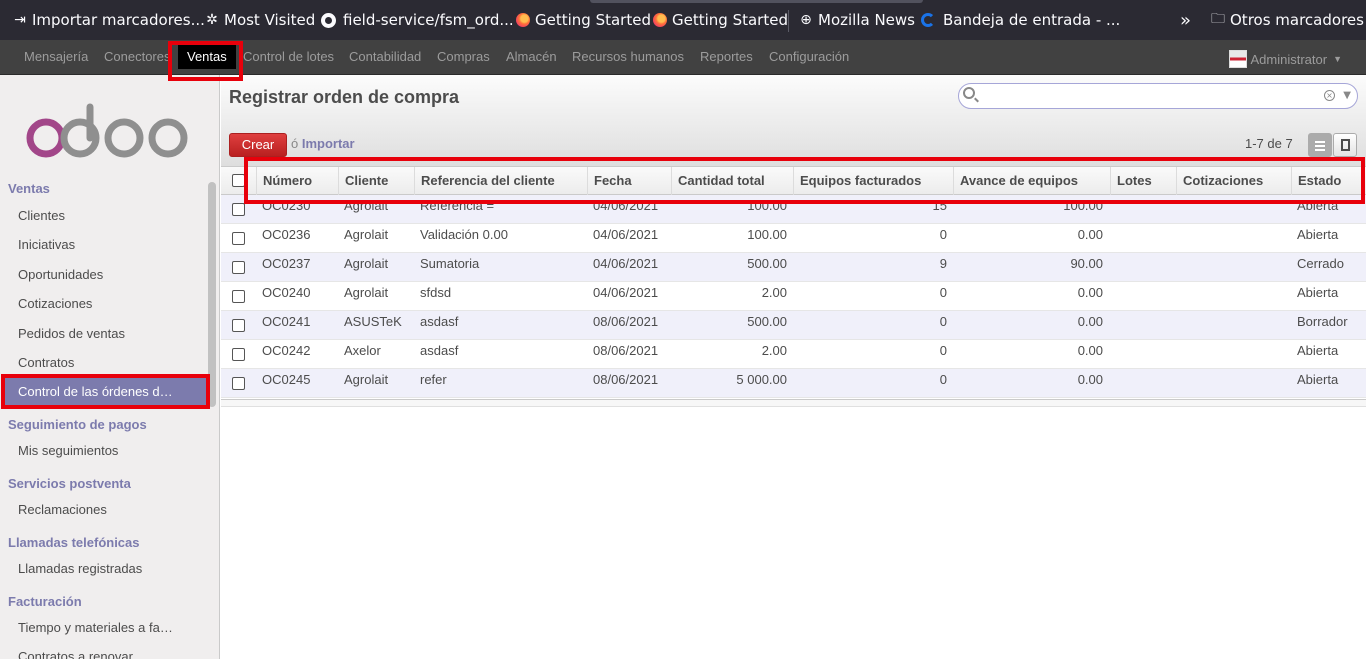  What do you see at coordinates (660, 20) in the screenshot?
I see `firefox-icon` at bounding box center [660, 20].